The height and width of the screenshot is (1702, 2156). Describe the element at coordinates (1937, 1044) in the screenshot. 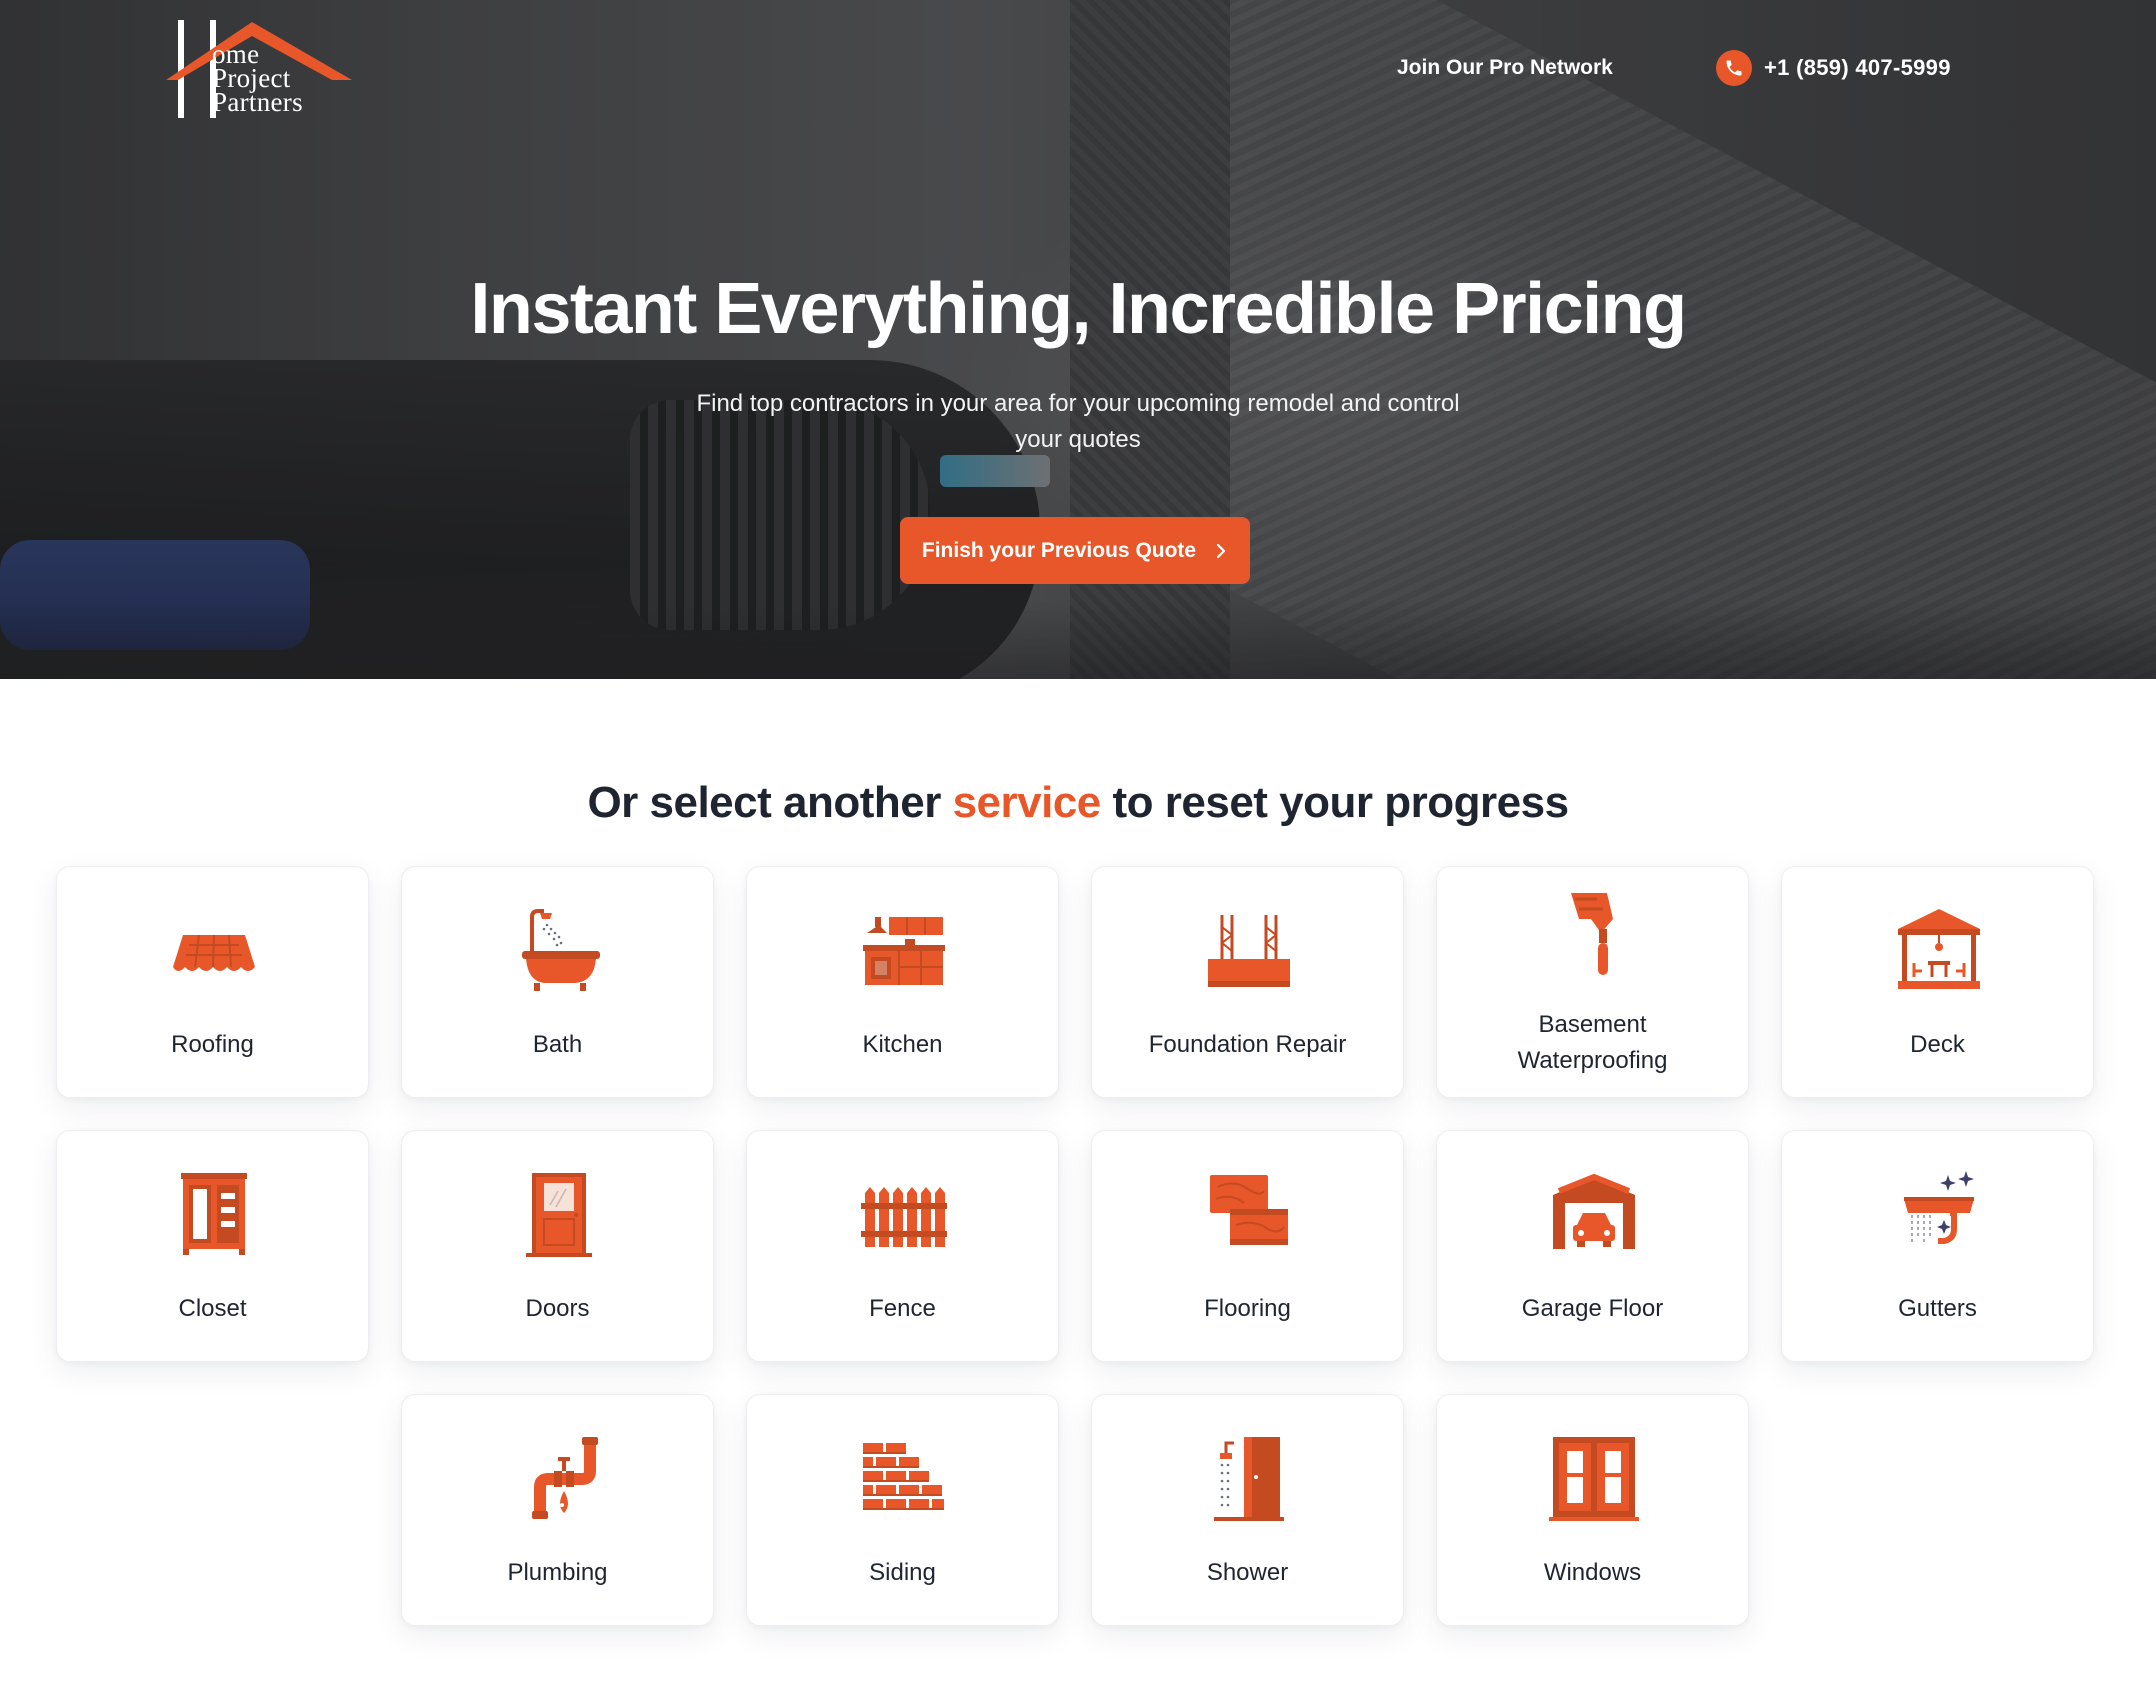

I see `service-label: Deck` at that location.